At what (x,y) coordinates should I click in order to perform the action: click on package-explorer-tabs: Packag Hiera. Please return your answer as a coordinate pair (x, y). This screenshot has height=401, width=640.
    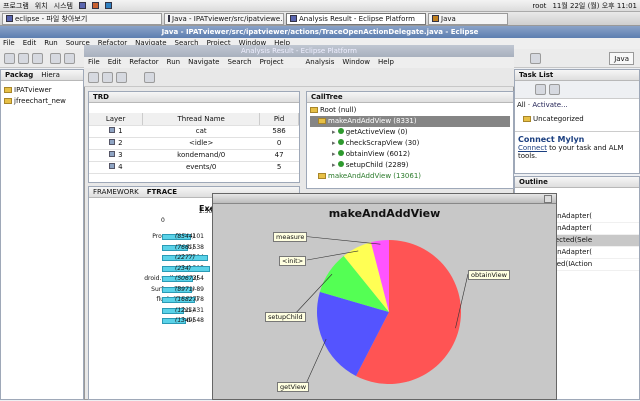
    Looking at the image, I should click on (42, 75).